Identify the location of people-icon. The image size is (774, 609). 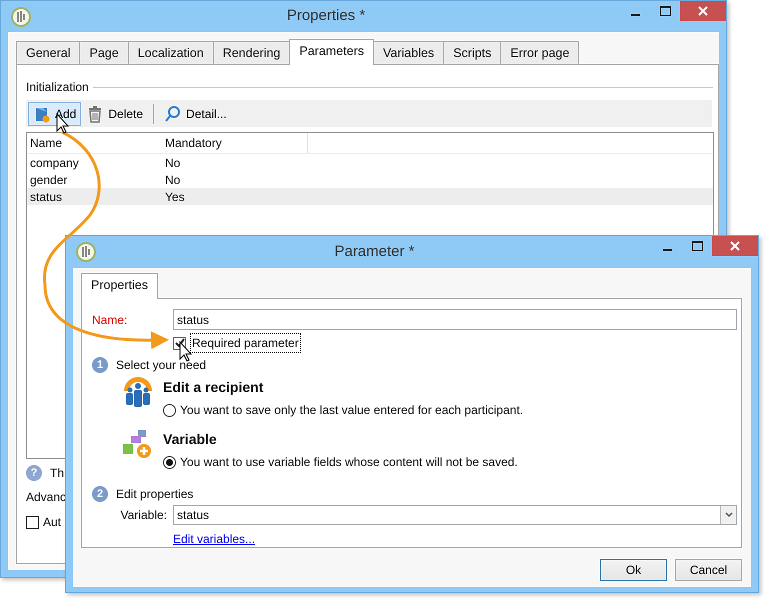
(138, 393).